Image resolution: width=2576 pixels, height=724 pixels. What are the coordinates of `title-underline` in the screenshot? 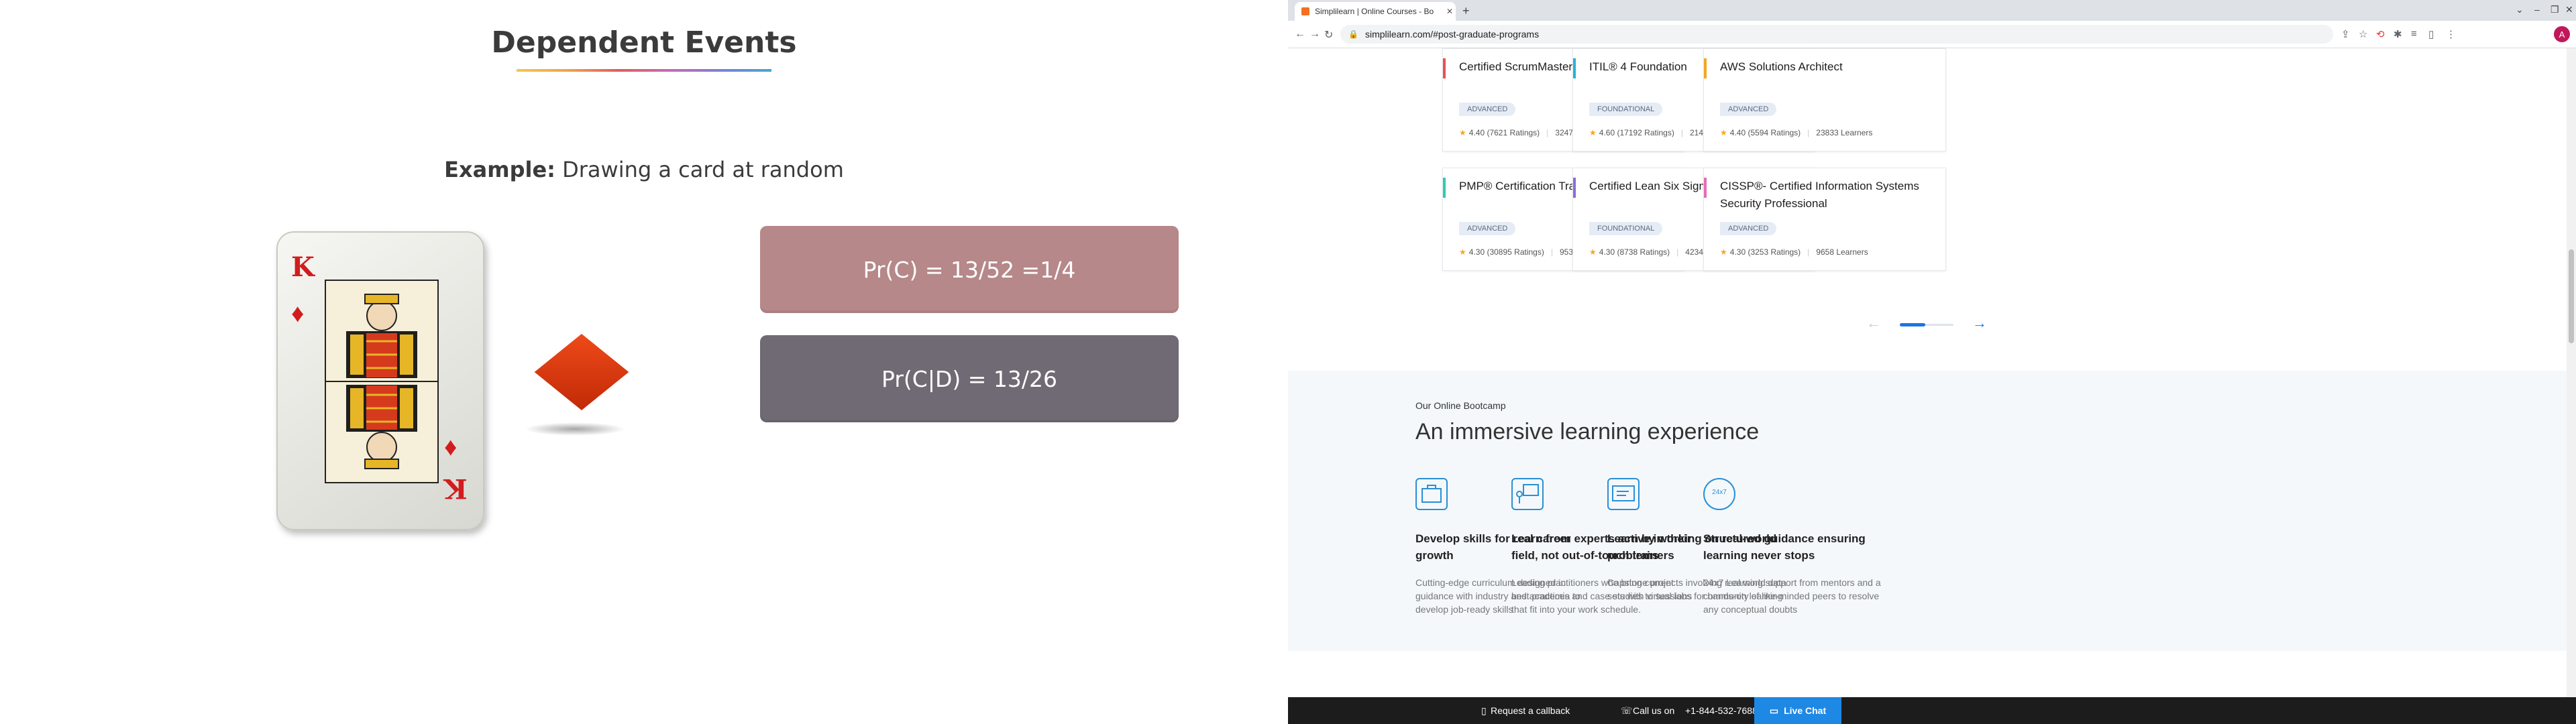 It's located at (644, 70).